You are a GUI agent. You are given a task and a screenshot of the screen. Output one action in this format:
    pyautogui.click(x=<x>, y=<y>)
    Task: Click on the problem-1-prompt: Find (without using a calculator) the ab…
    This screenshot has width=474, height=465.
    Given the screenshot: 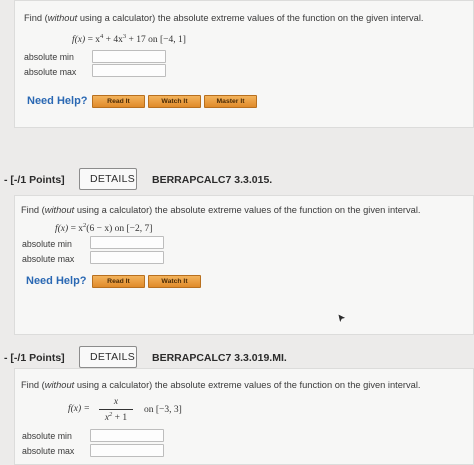 What is the action you would take?
    pyautogui.click(x=224, y=18)
    